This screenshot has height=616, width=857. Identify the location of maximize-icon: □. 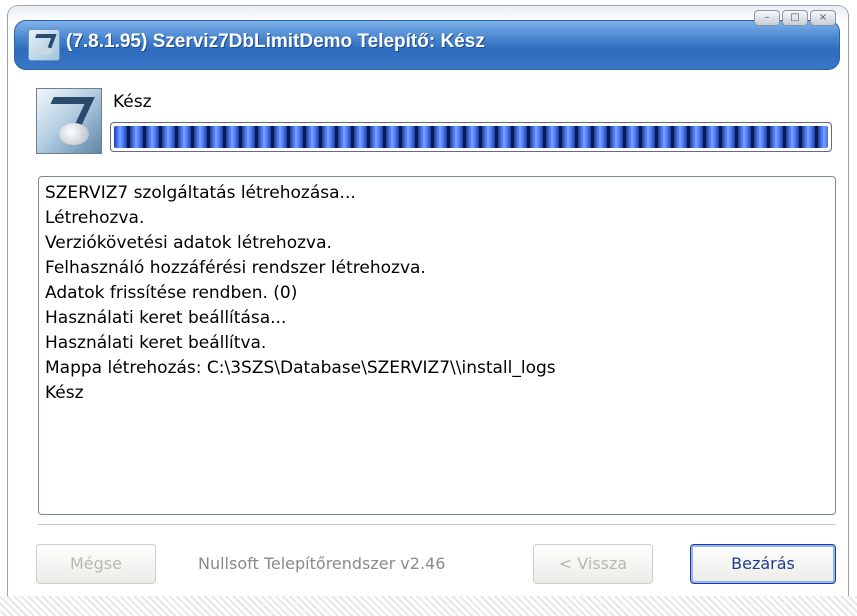
(795, 17).